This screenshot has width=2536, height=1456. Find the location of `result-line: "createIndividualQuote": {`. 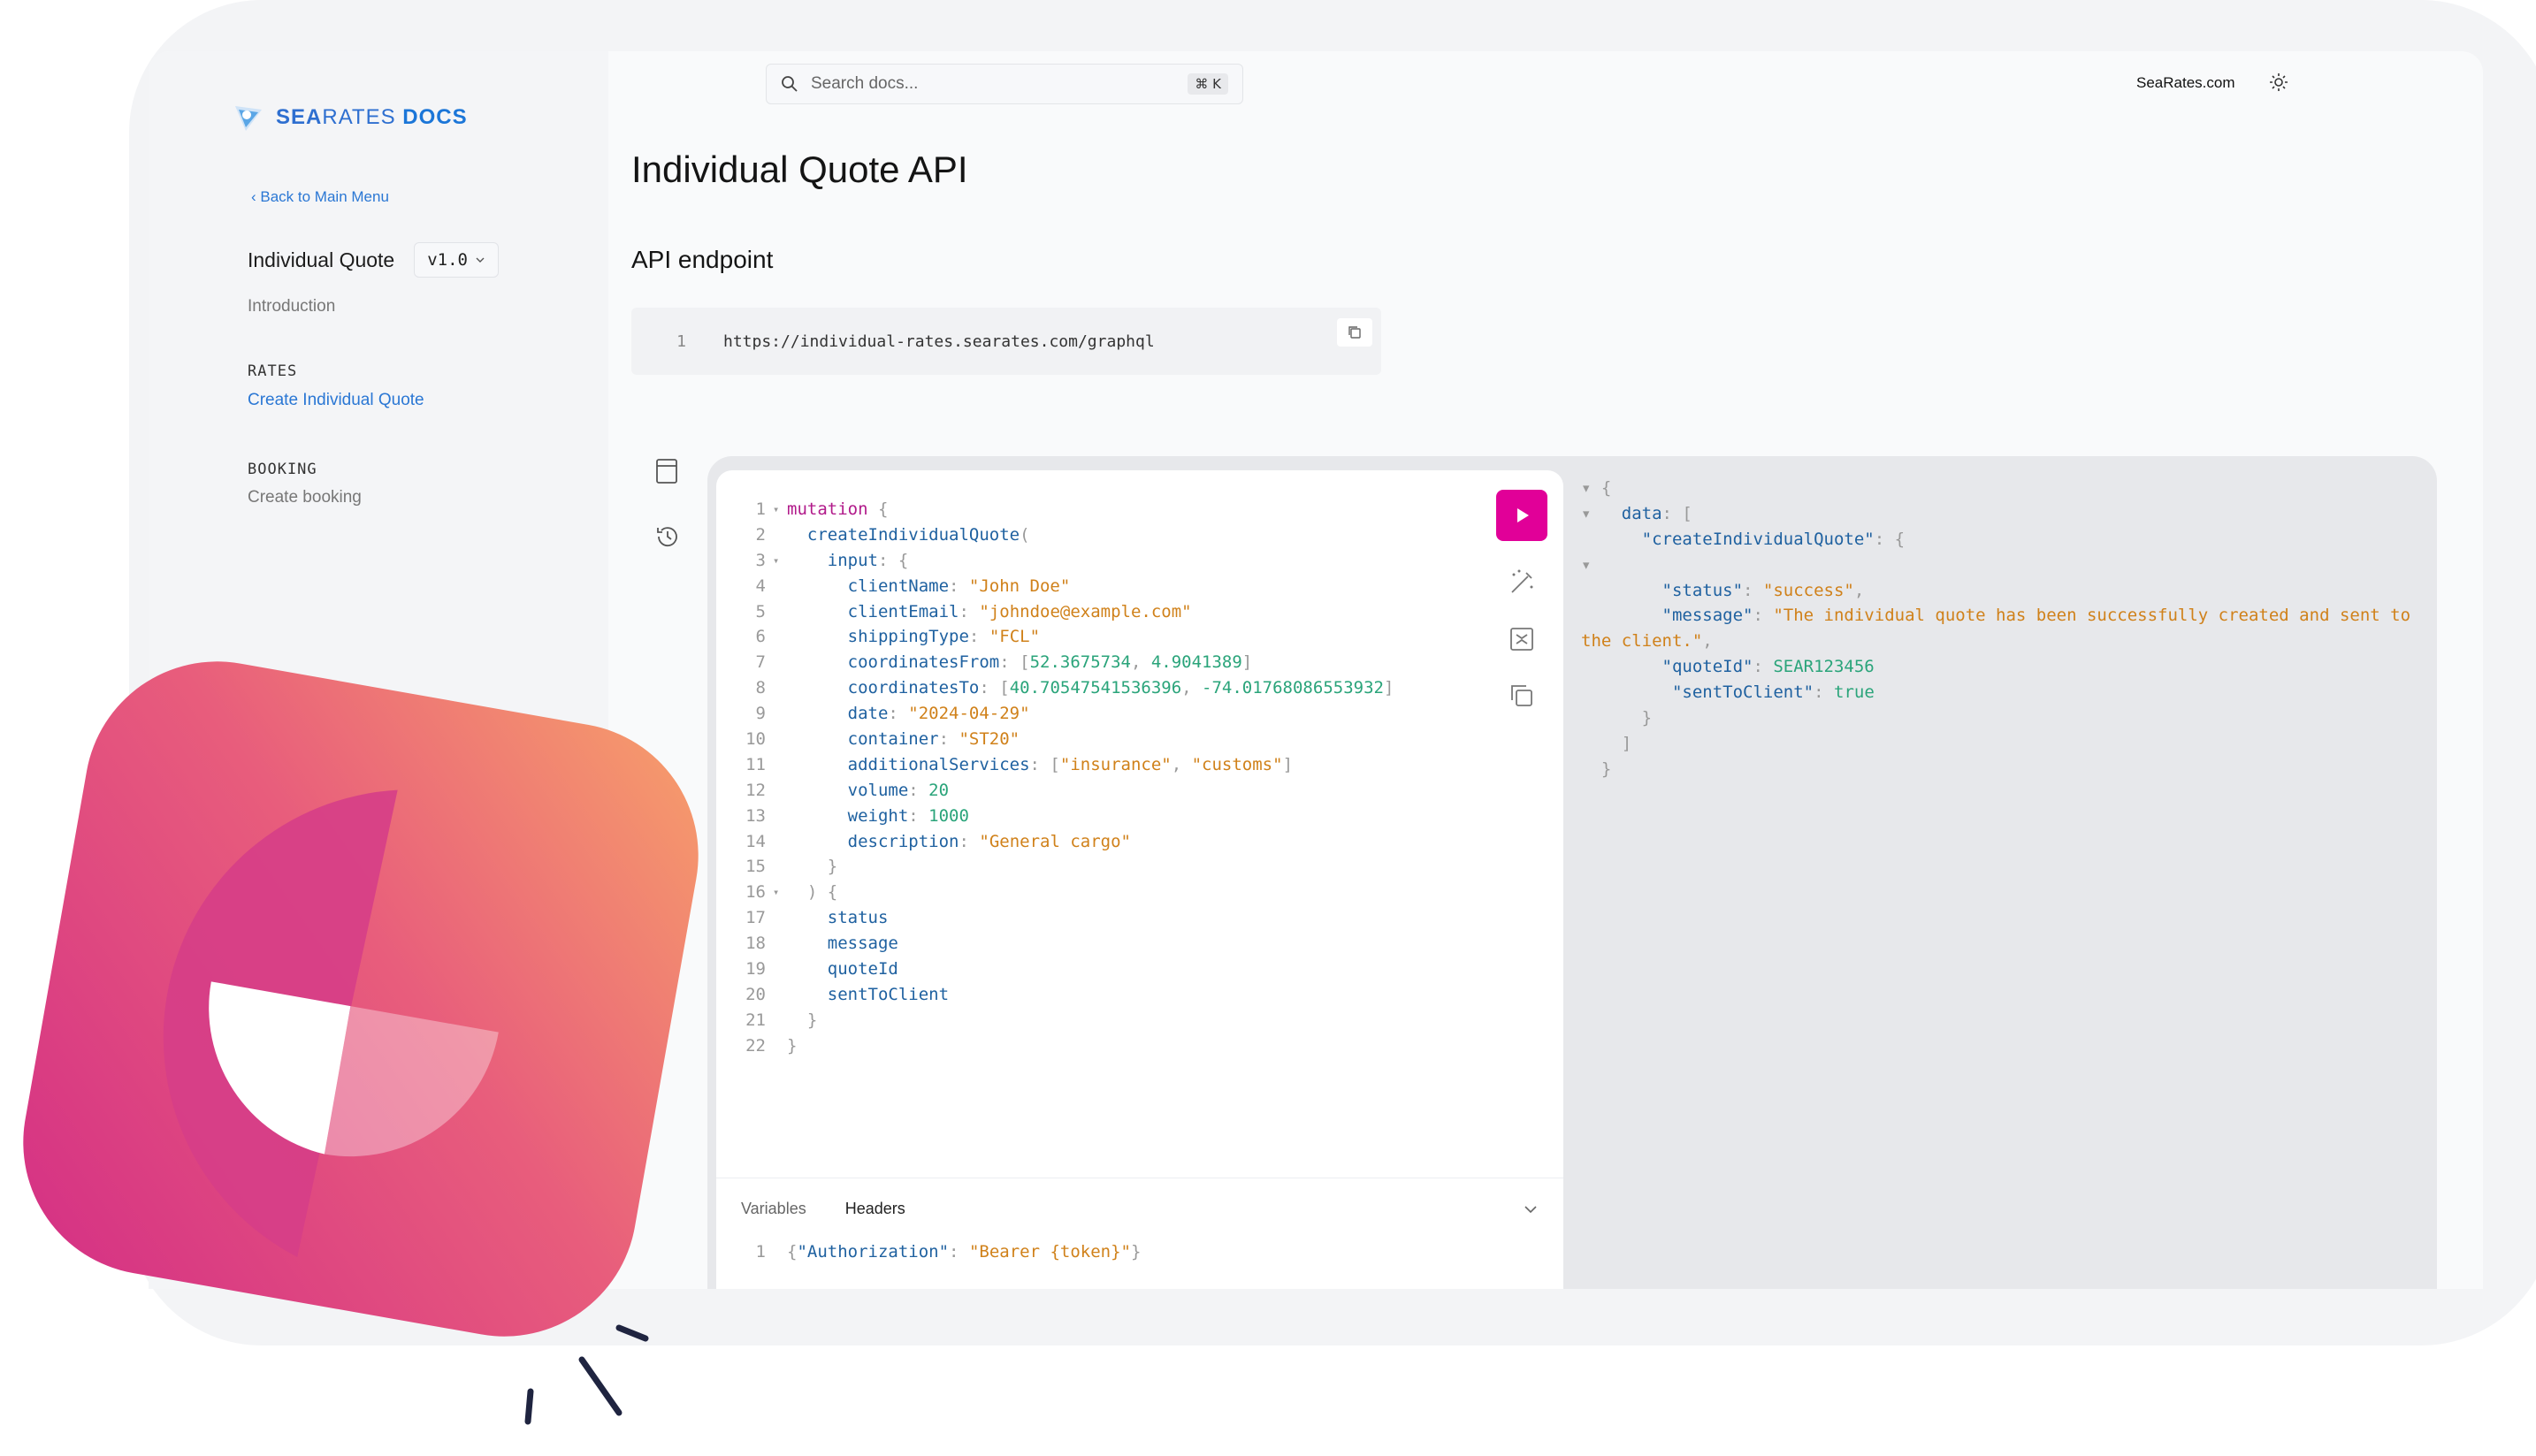

result-line: "createIndividualQuote": { is located at coordinates (2032, 540).